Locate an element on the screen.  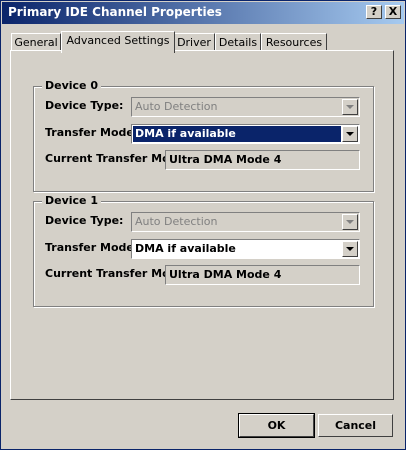
device0-current-value: Ultra DMA Mode 4 is located at coordinates (262, 160).